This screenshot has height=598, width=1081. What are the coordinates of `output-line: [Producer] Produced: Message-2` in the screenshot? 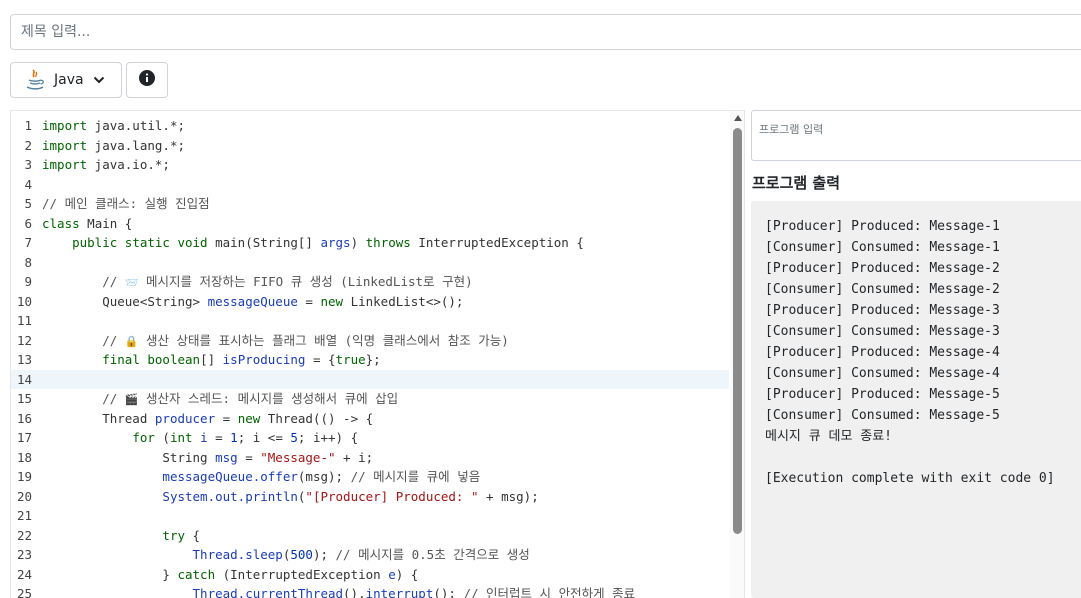 It's located at (882, 268).